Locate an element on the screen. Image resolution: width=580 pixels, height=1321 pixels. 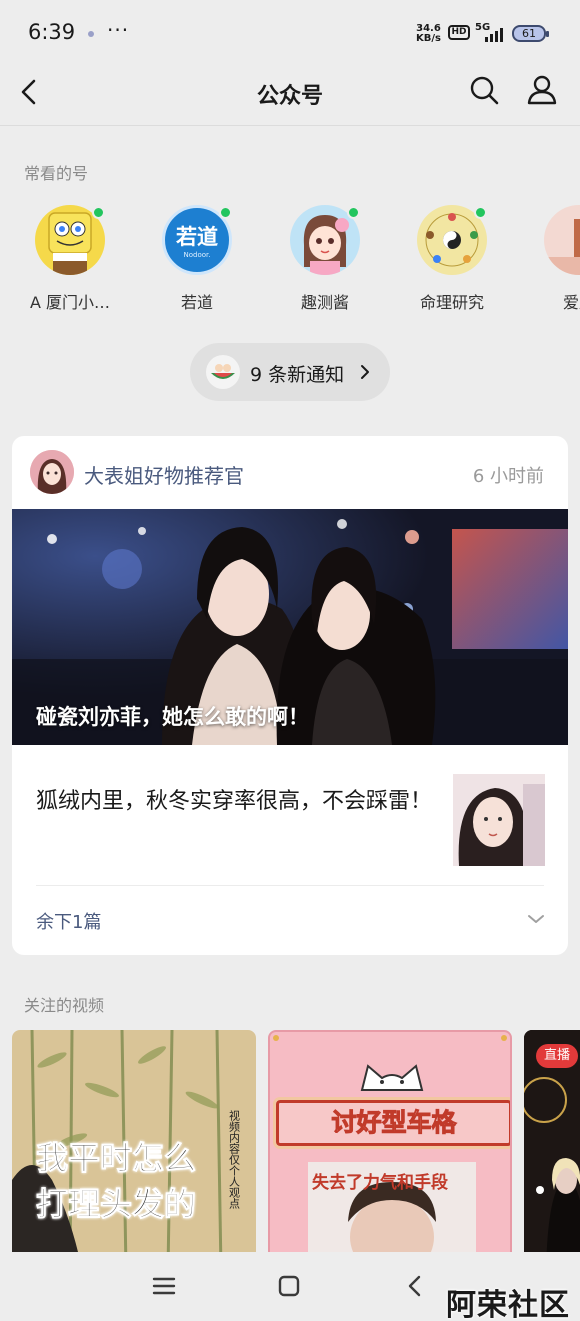
frequent-account-item: 若道 Nodoor. 若道 is located at coordinates (197, 259).